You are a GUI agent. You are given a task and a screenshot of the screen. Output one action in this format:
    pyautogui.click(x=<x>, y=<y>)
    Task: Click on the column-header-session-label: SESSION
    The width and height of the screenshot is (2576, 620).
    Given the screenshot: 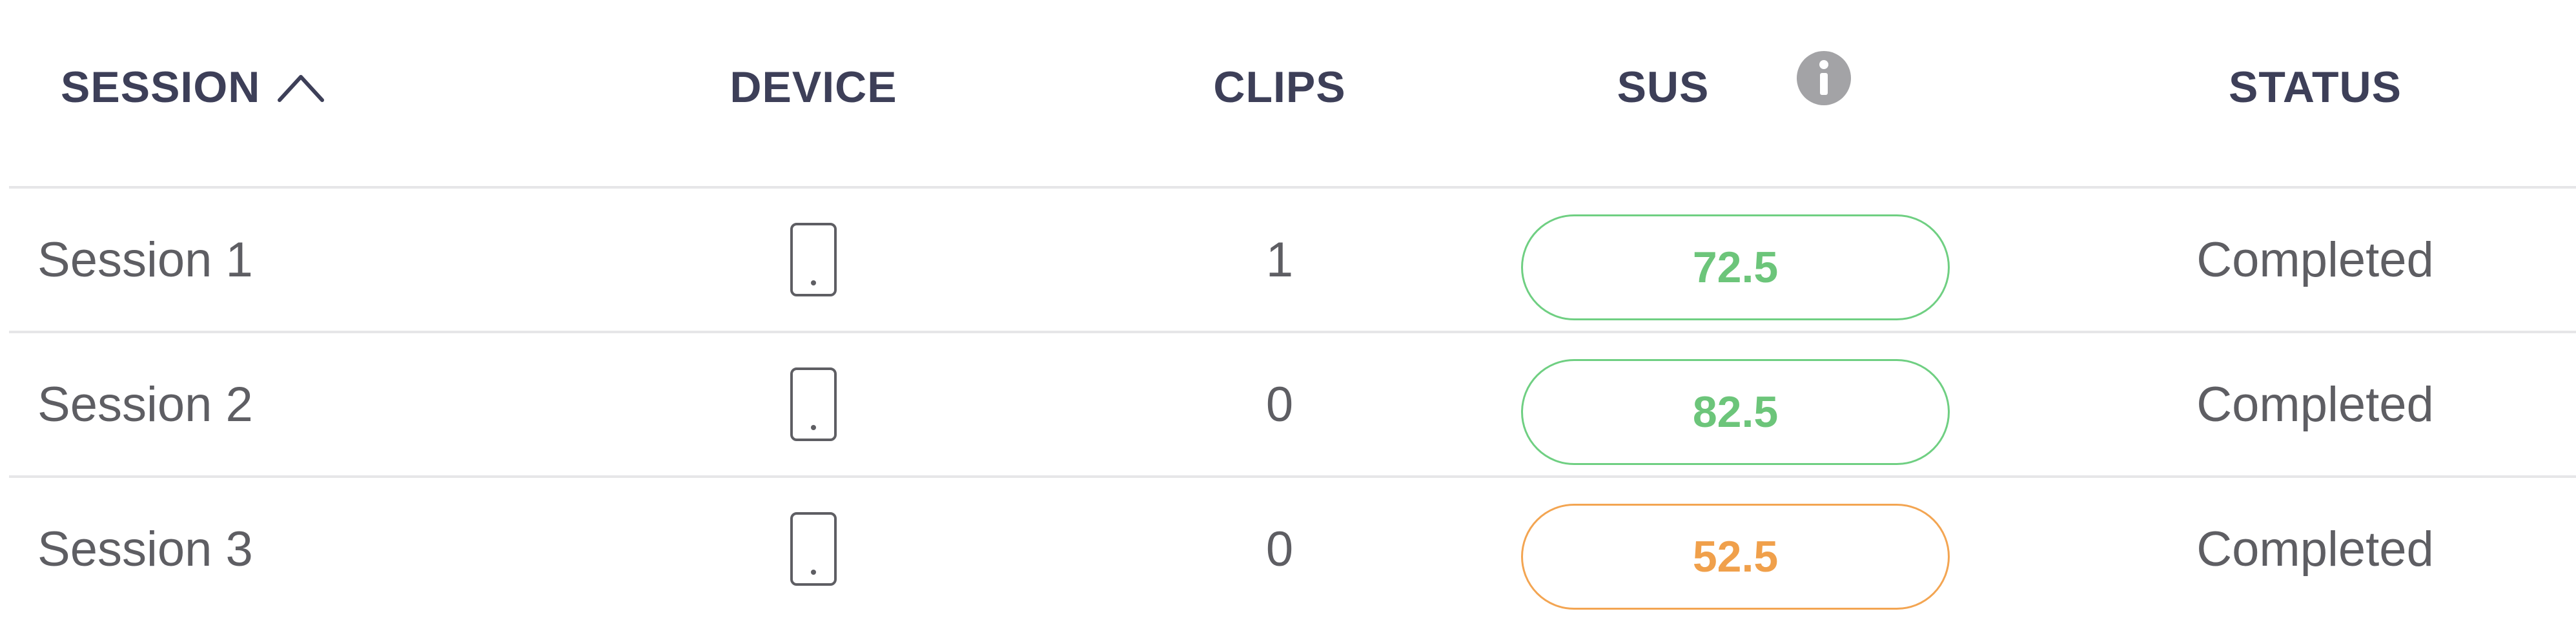 What is the action you would take?
    pyautogui.click(x=161, y=87)
    